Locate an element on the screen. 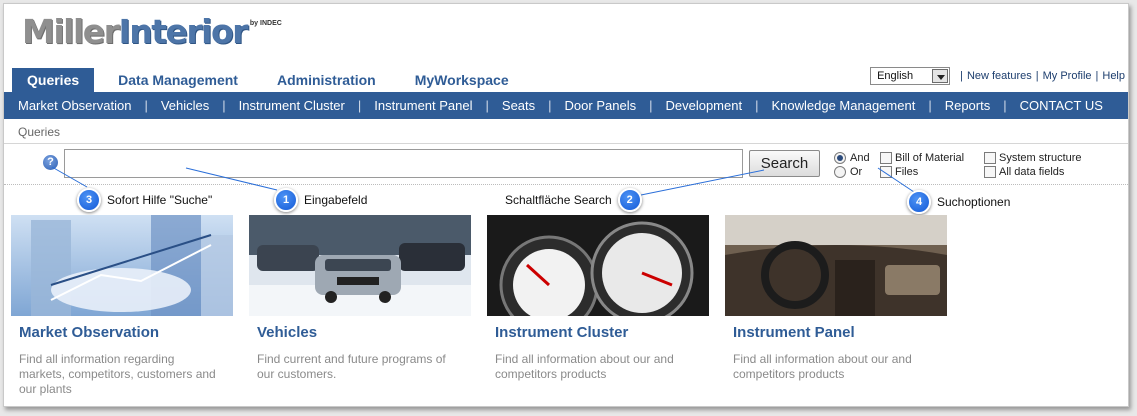  cars-illustration is located at coordinates (360, 265).